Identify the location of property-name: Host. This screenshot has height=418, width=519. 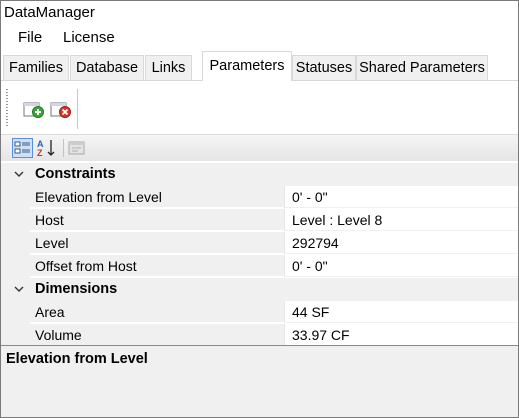
(157, 220).